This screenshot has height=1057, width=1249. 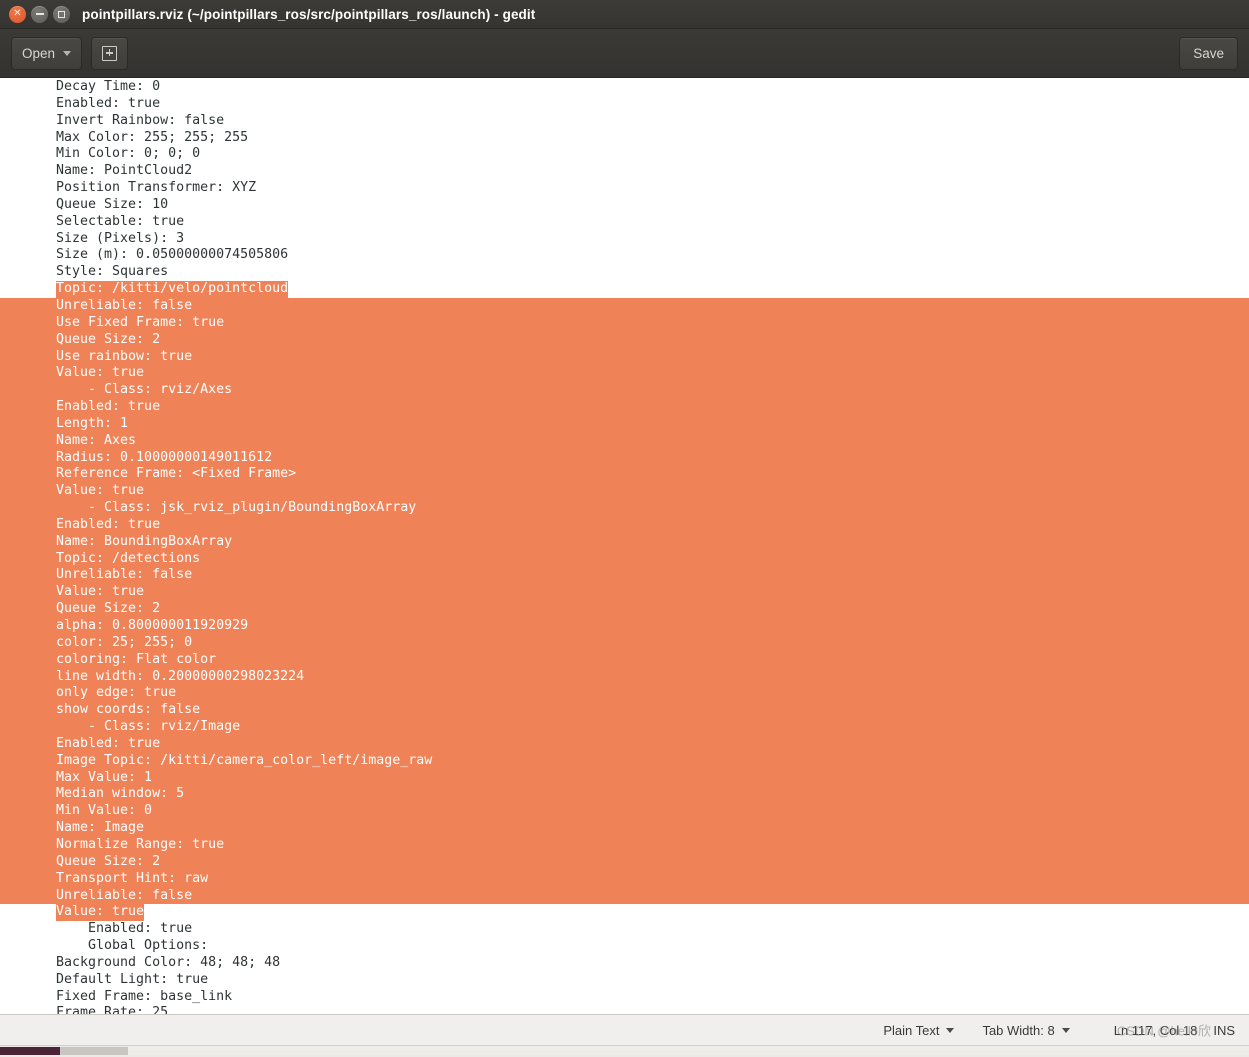 I want to click on code-line-text: Topic: /kitti/velo/pointcloud, so click(x=172, y=289).